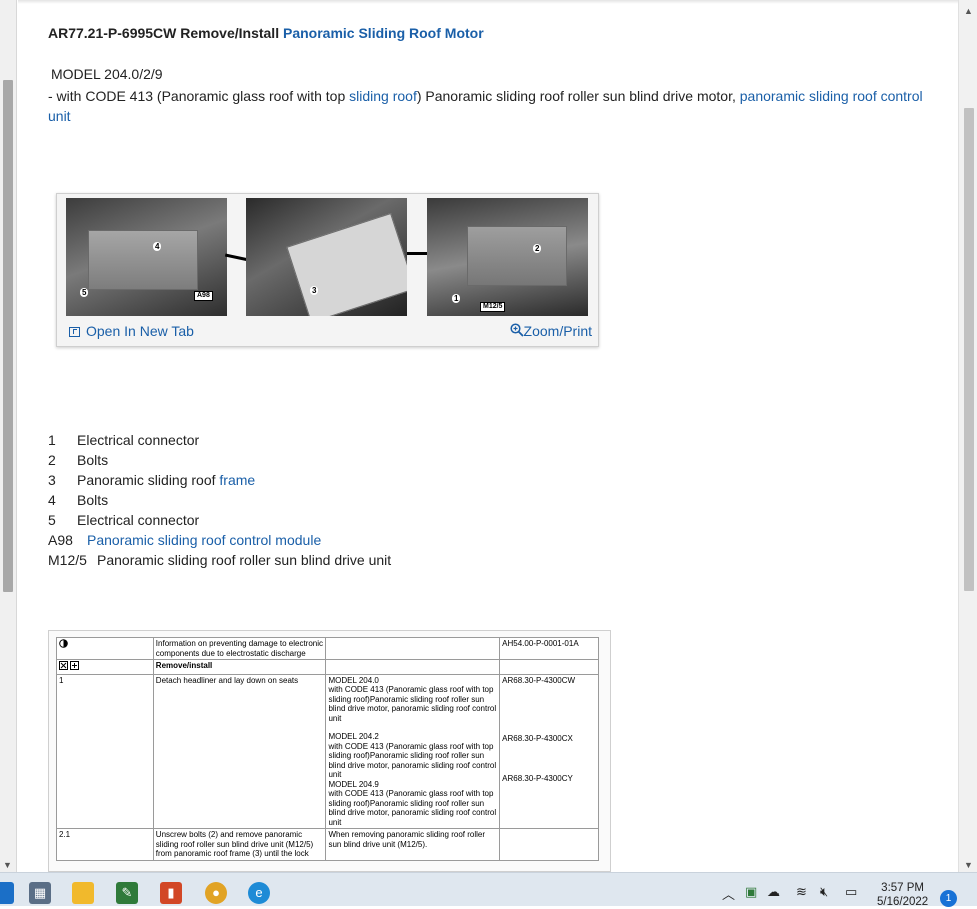 Image resolution: width=977 pixels, height=909 pixels. What do you see at coordinates (259, 893) in the screenshot?
I see `edge-icon: e` at bounding box center [259, 893].